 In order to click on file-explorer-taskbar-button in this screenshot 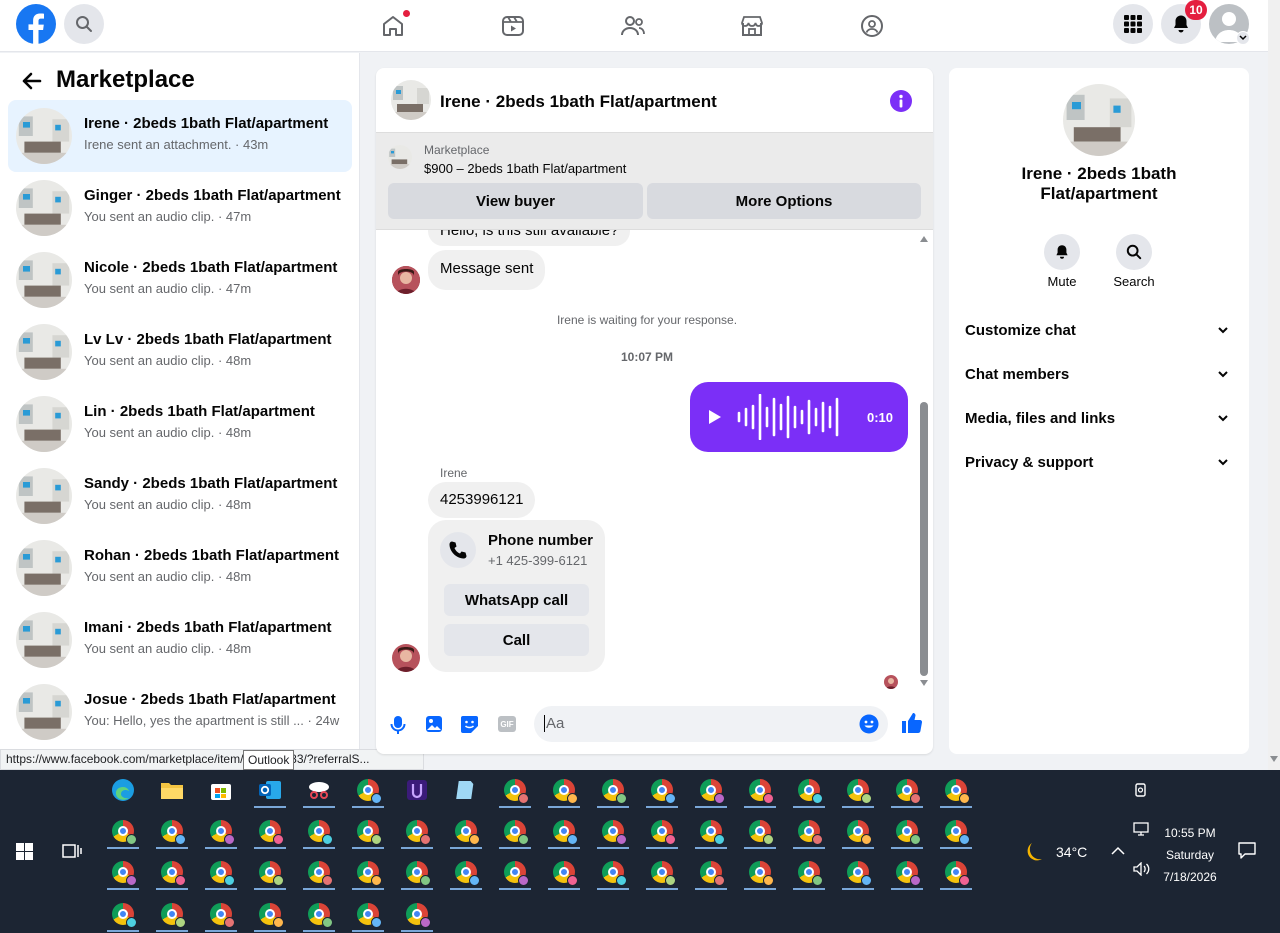, I will do `click(172, 790)`.